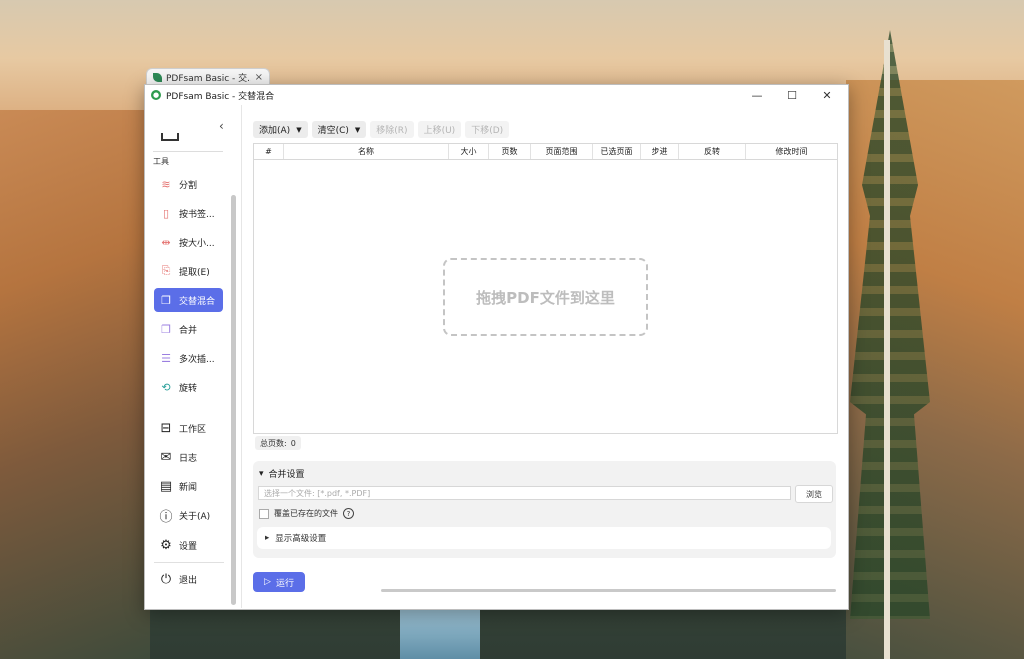 The image size is (1024, 659). What do you see at coordinates (827, 95) in the screenshot?
I see `close-button: ✕` at bounding box center [827, 95].